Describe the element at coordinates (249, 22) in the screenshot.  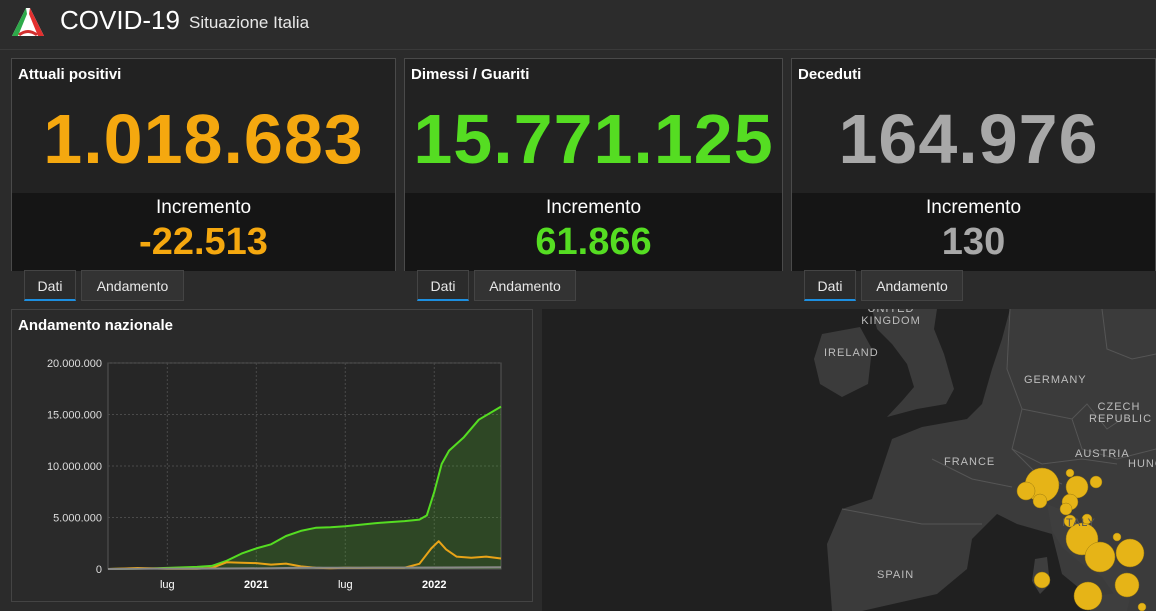
I see `app-subtitle: Situazione Italia` at that location.